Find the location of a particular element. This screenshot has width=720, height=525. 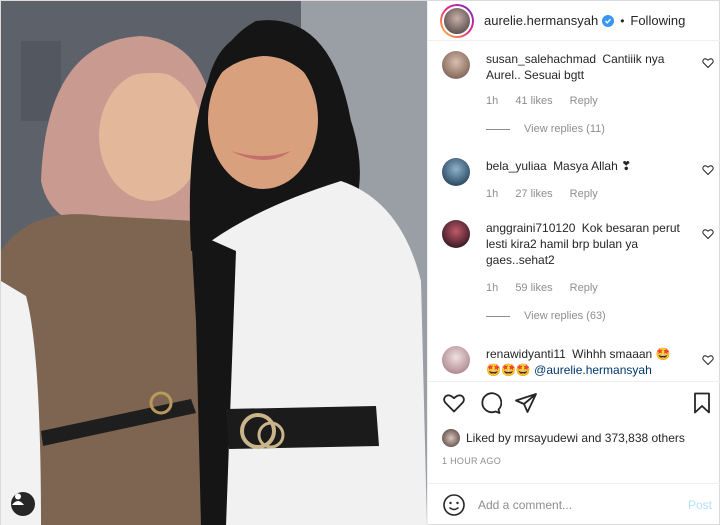

author-username: aurelie.hermansyah is located at coordinates (541, 20).